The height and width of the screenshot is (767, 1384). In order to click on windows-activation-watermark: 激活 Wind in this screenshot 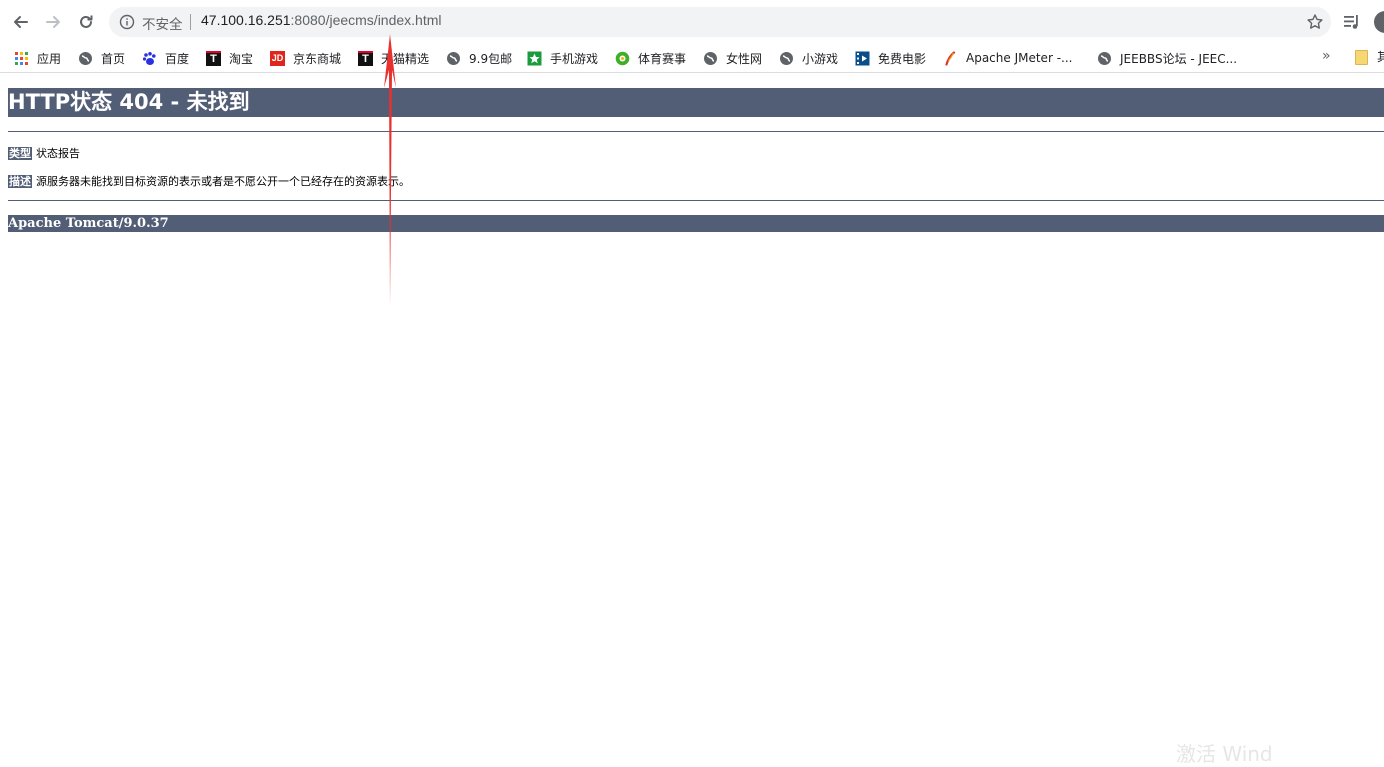, I will do `click(1224, 754)`.